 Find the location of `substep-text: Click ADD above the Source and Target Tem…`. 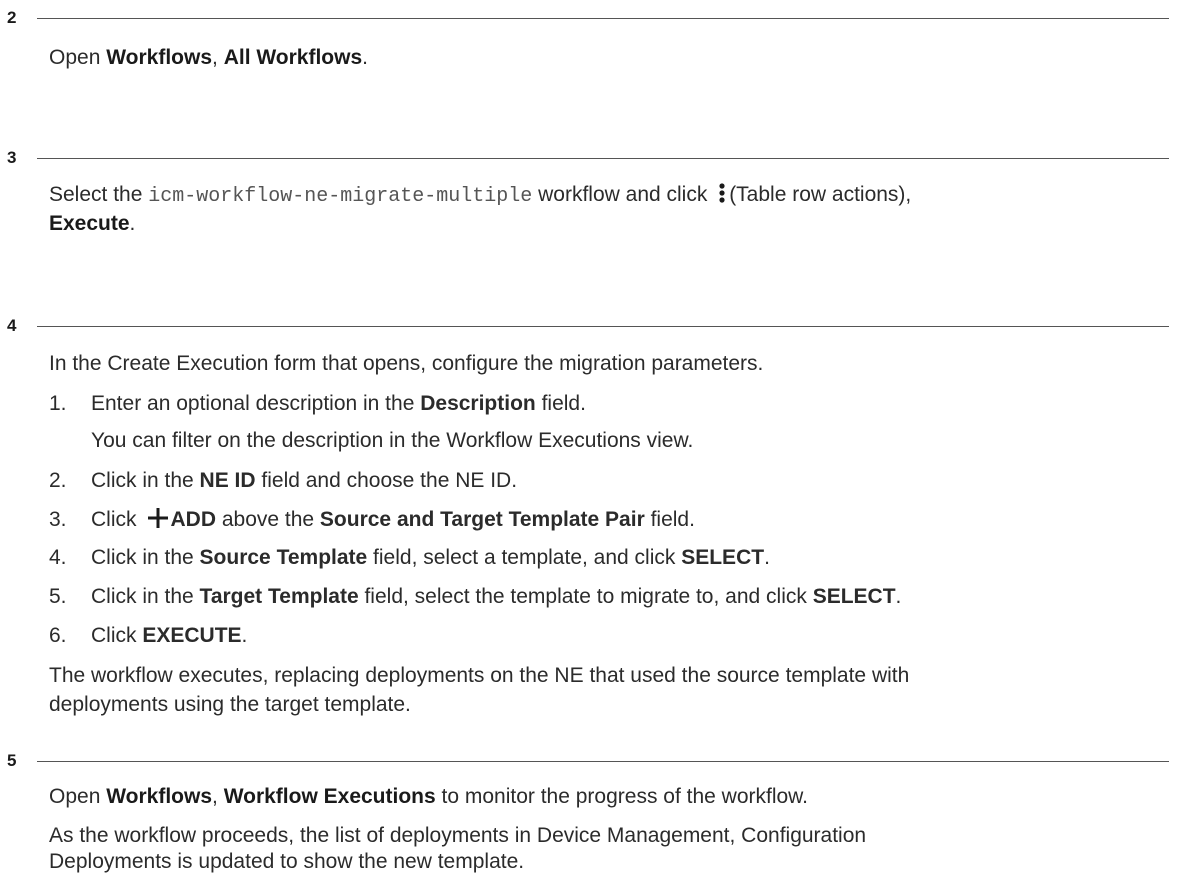

substep-text: Click ADD above the Source and Target Tem… is located at coordinates (393, 519).